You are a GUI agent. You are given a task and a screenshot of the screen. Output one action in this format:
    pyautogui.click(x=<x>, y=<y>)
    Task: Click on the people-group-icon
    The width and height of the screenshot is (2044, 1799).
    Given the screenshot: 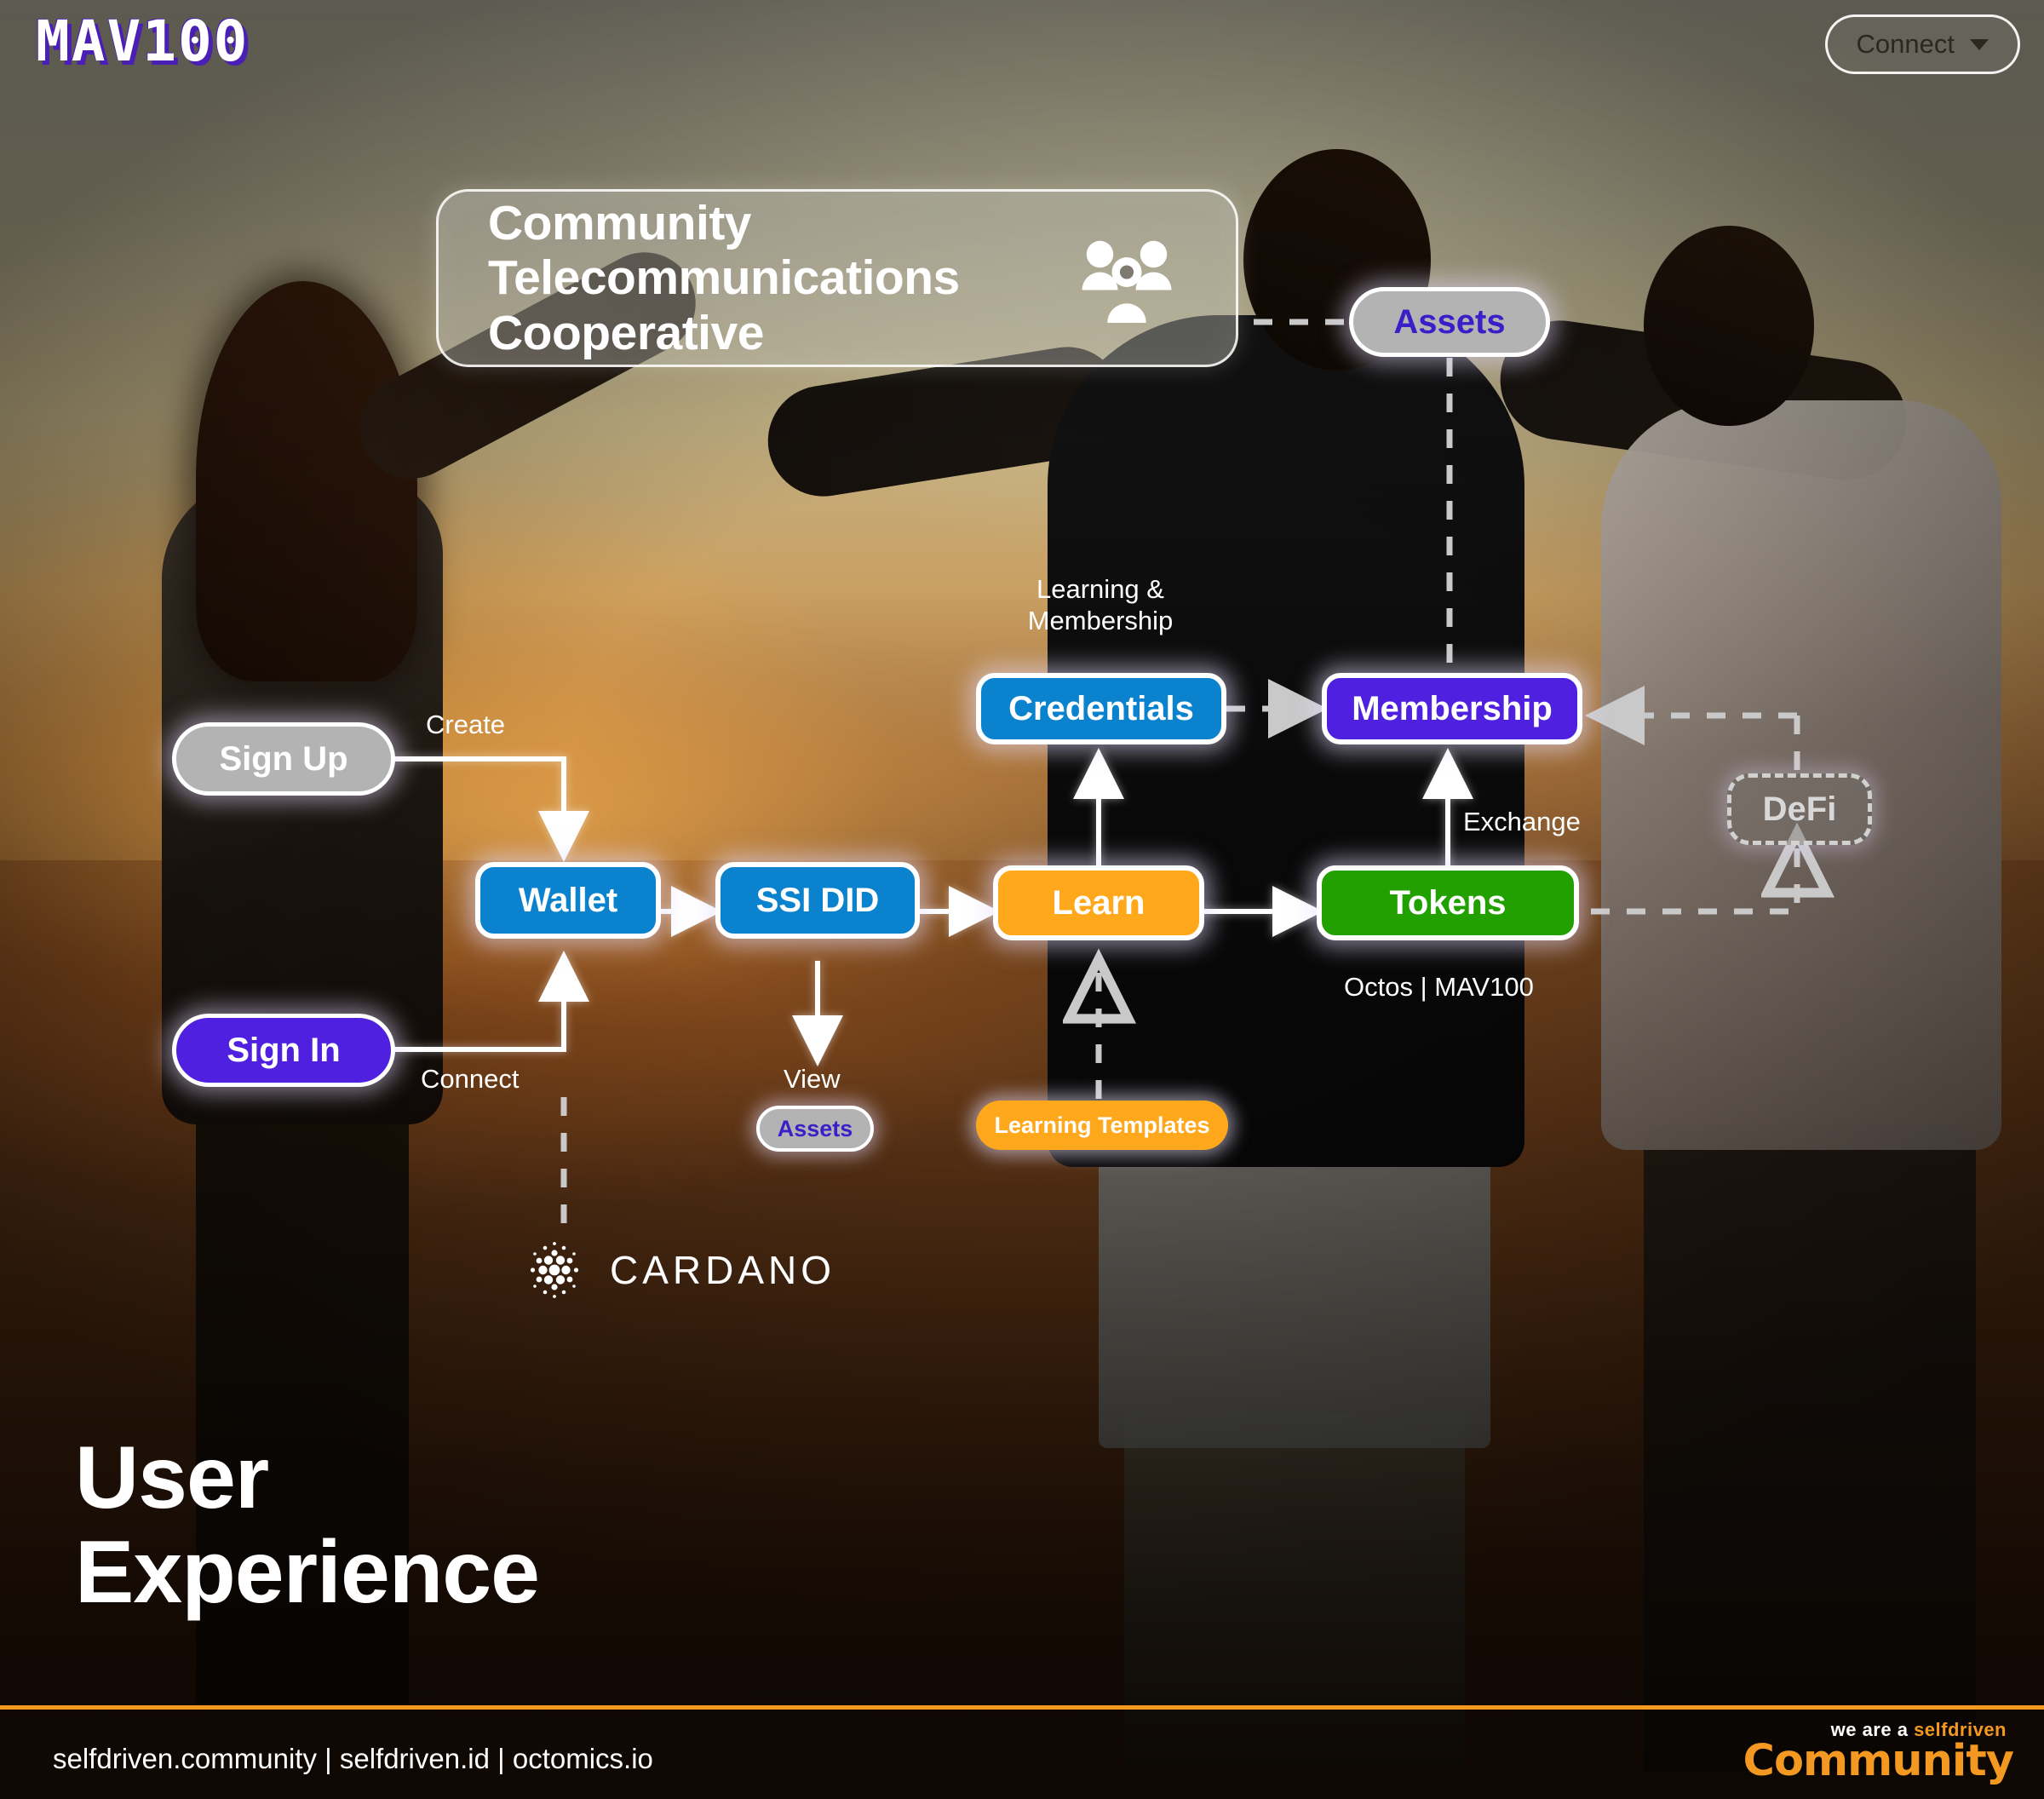 What is the action you would take?
    pyautogui.click(x=1127, y=281)
    